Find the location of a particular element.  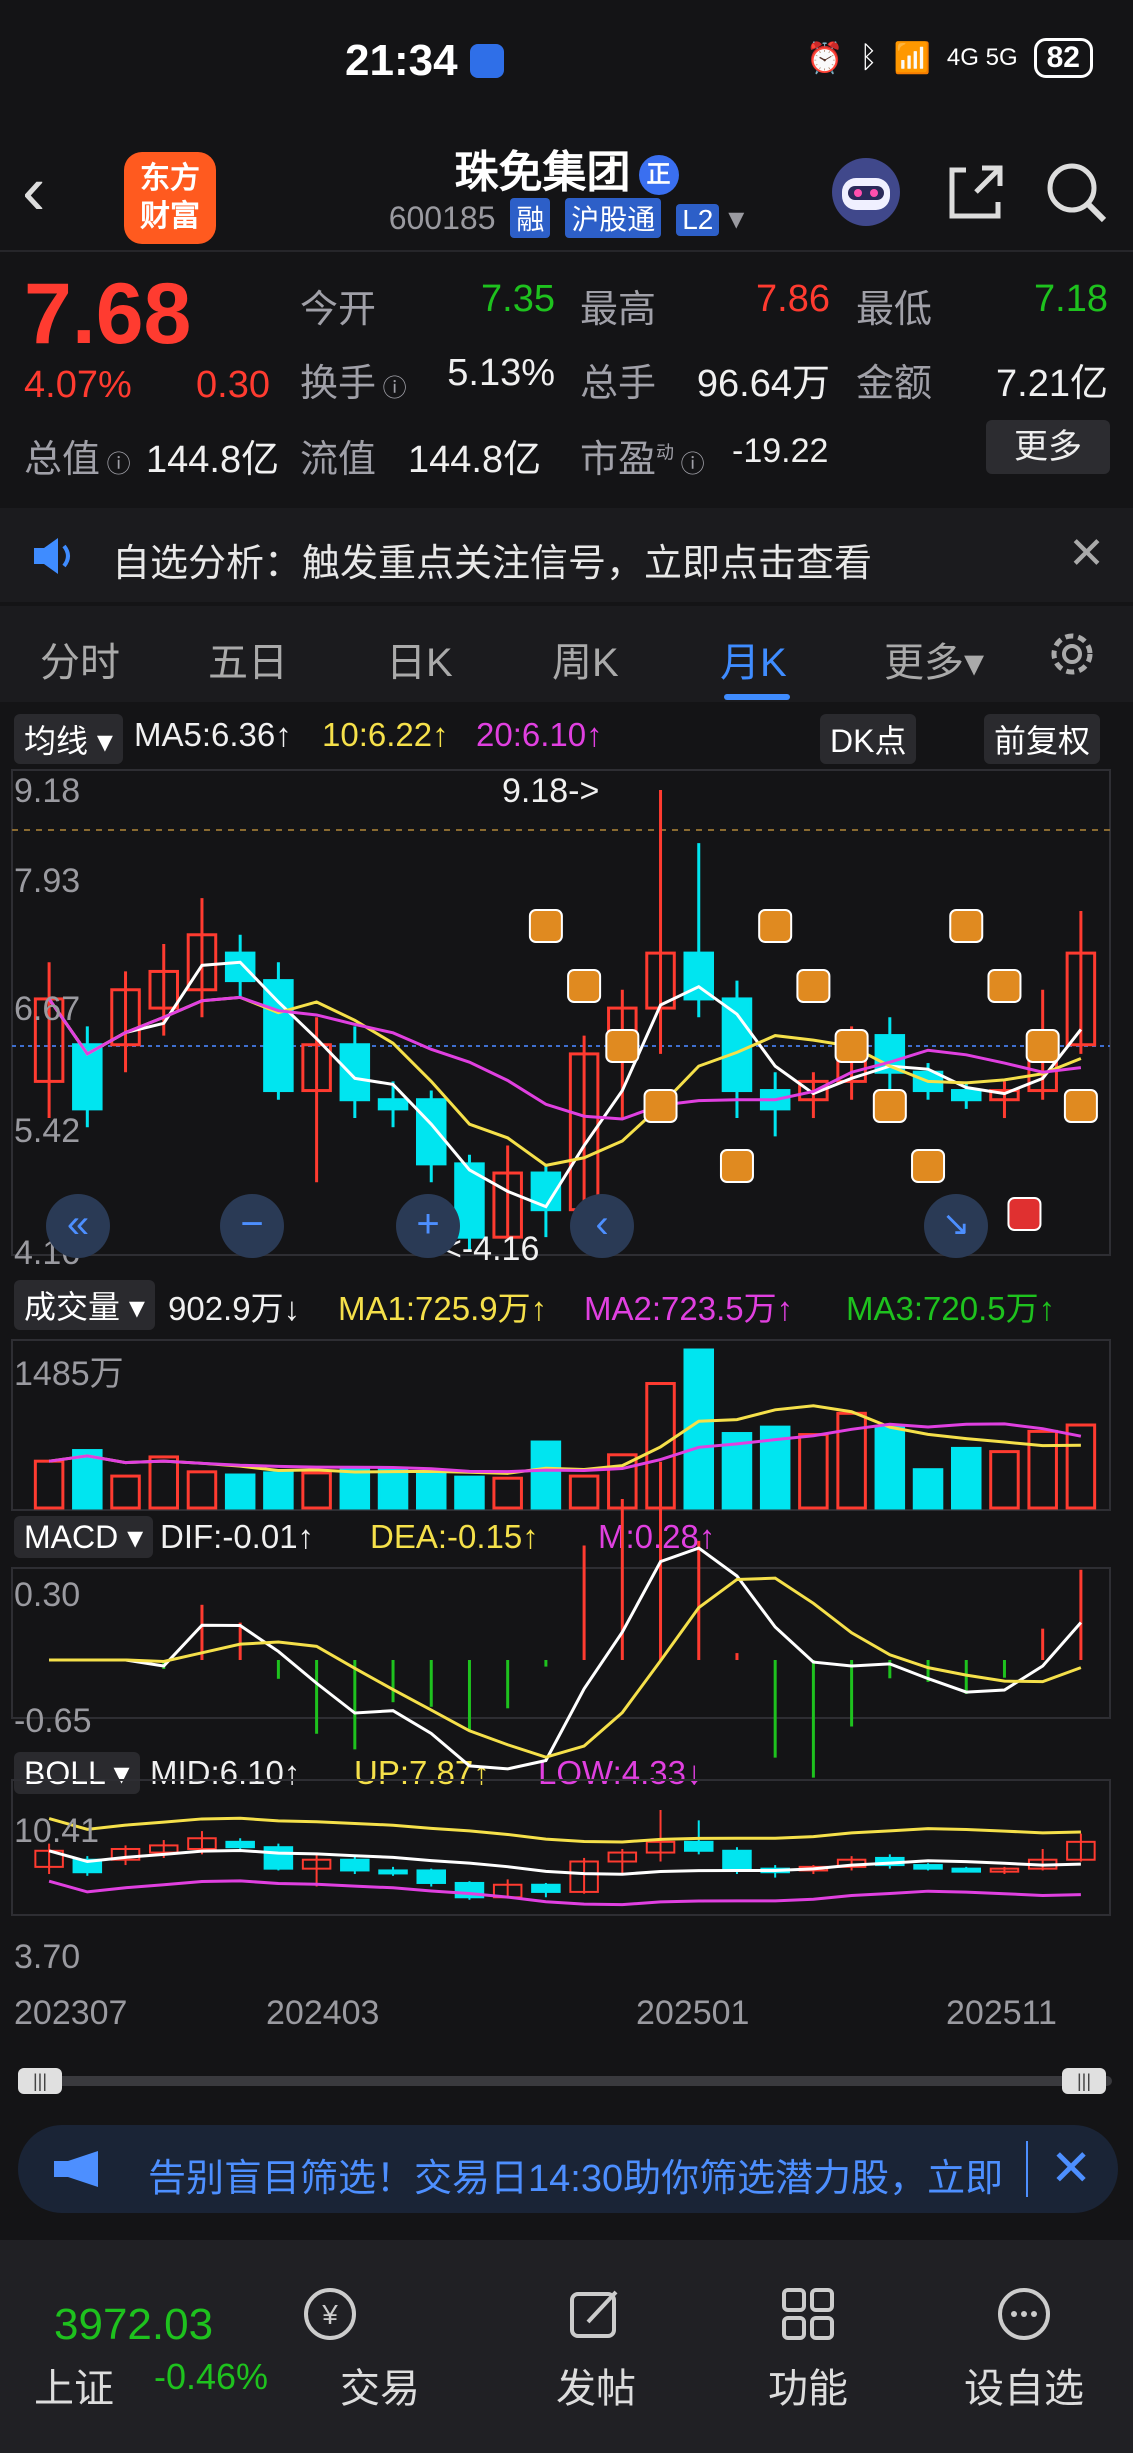

scroll-handle-left: ||| is located at coordinates (40, 2081).